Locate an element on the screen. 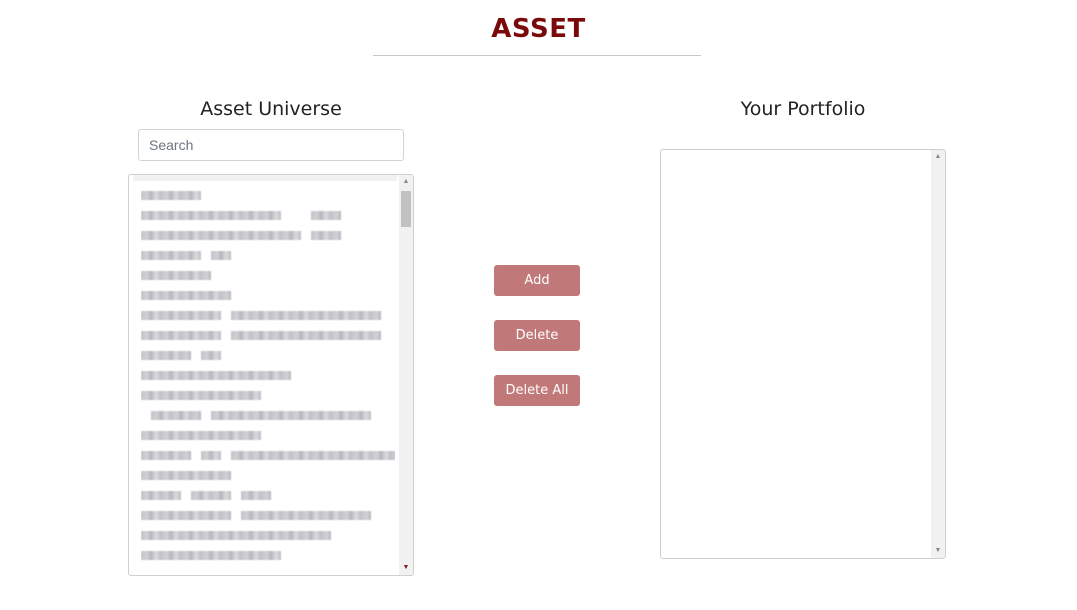 The width and height of the screenshot is (1077, 610). your-portfolio-heading: Your Portfolio is located at coordinates (803, 109).